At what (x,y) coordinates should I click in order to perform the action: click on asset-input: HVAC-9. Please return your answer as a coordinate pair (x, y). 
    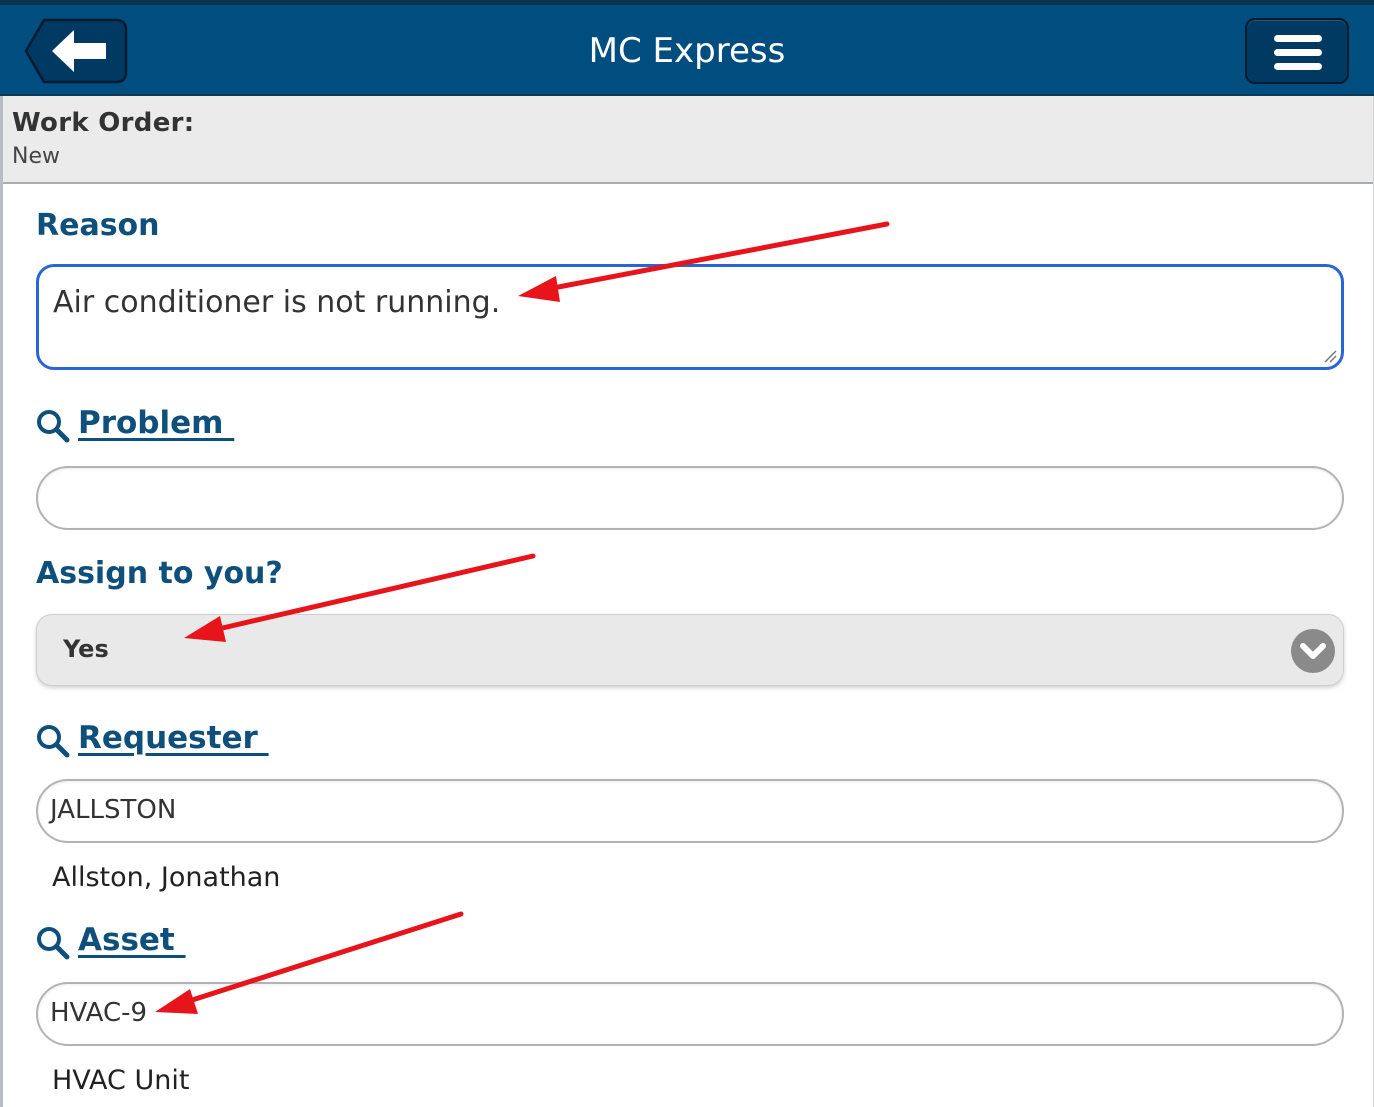
    Looking at the image, I should click on (690, 1014).